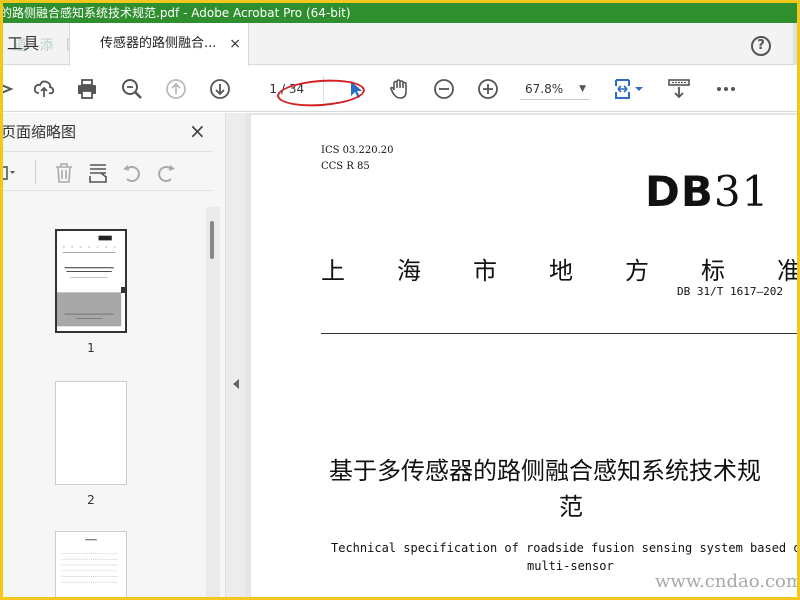 Image resolution: width=800 pixels, height=600 pixels. Describe the element at coordinates (444, 89) in the screenshot. I see `zoom-out-icon` at that location.